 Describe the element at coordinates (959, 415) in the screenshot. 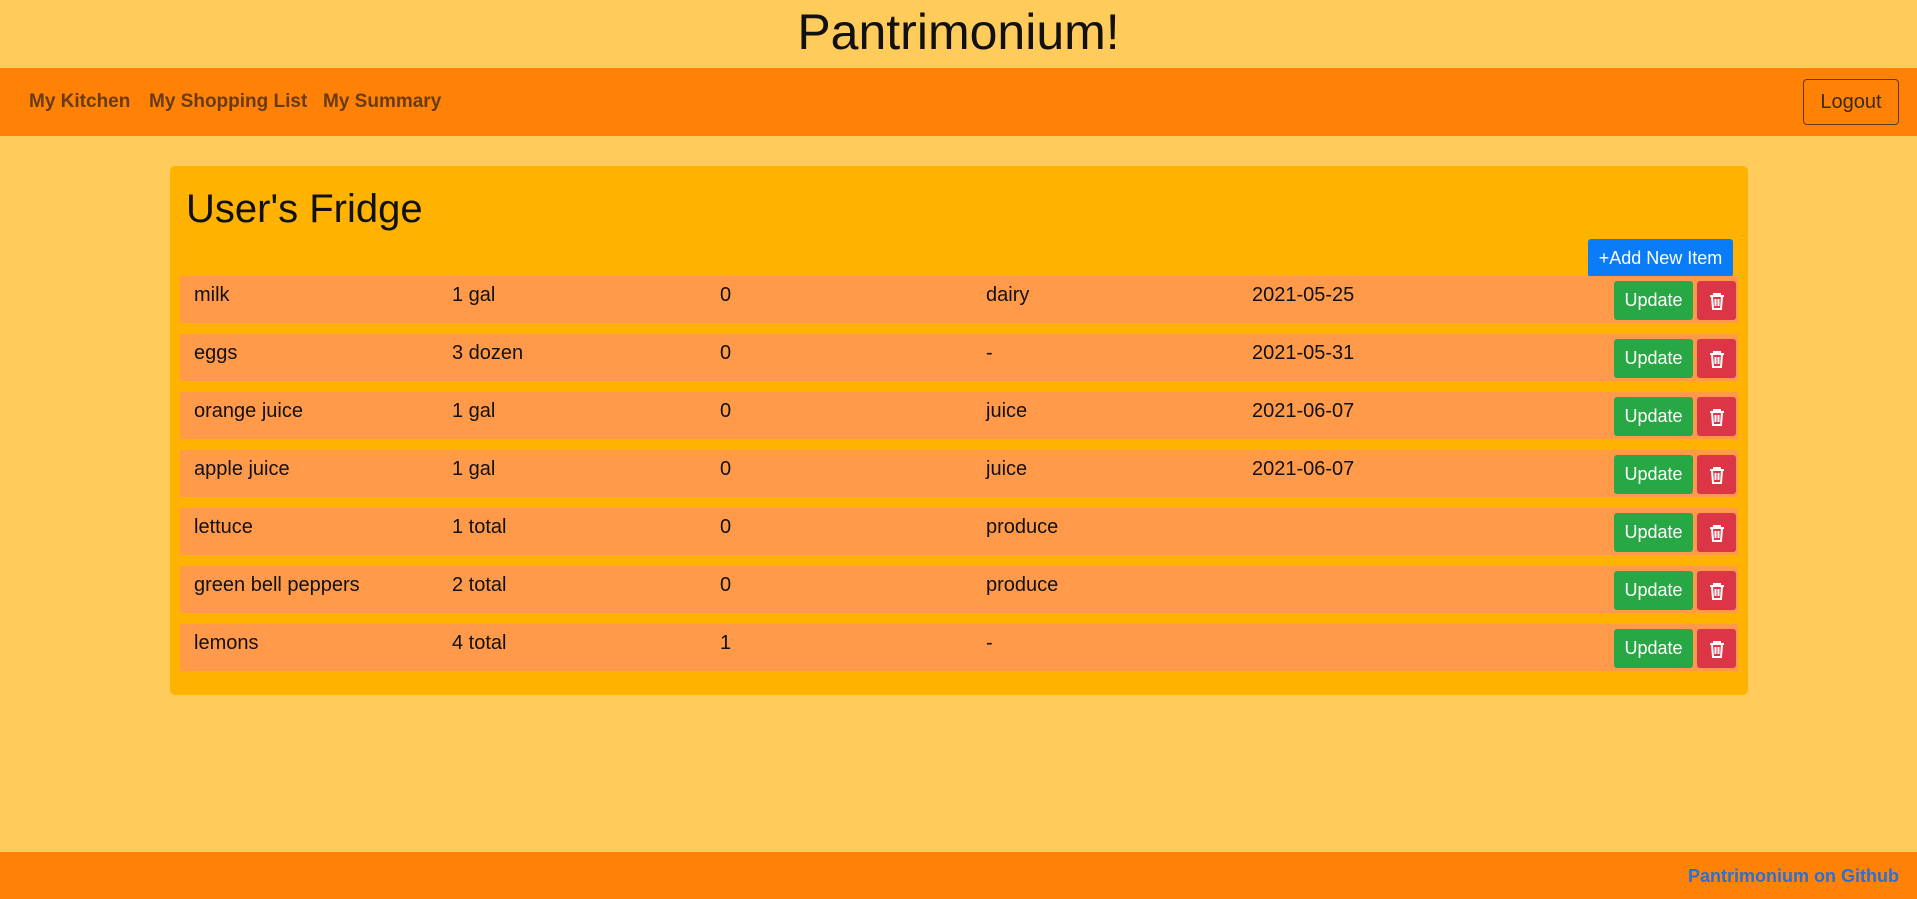

I see `table-row: orange juice 1 gal 0 juice 2021-06-07 Update` at that location.